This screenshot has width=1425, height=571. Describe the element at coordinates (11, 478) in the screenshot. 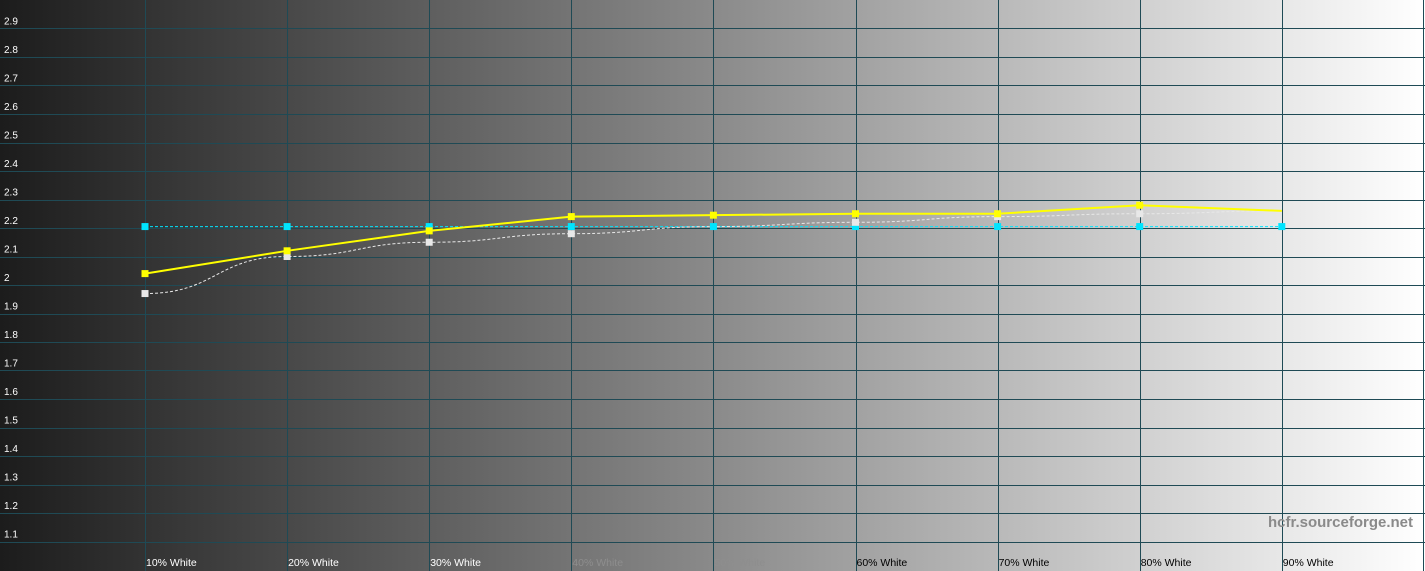

I see `y-tick-label: 1.3` at that location.